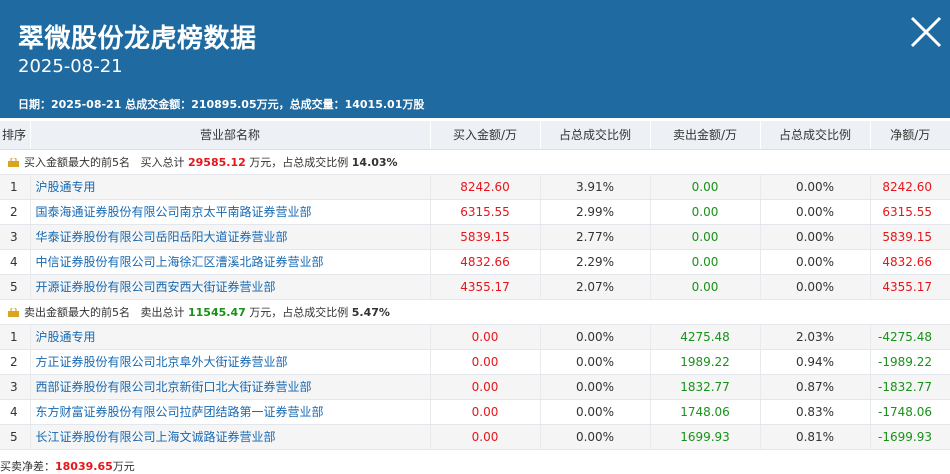 The height and width of the screenshot is (474, 950). I want to click on branch-name-text: 中信证券股份有限公司上海徐汇区漕溪北路证券营业部, so click(180, 262).